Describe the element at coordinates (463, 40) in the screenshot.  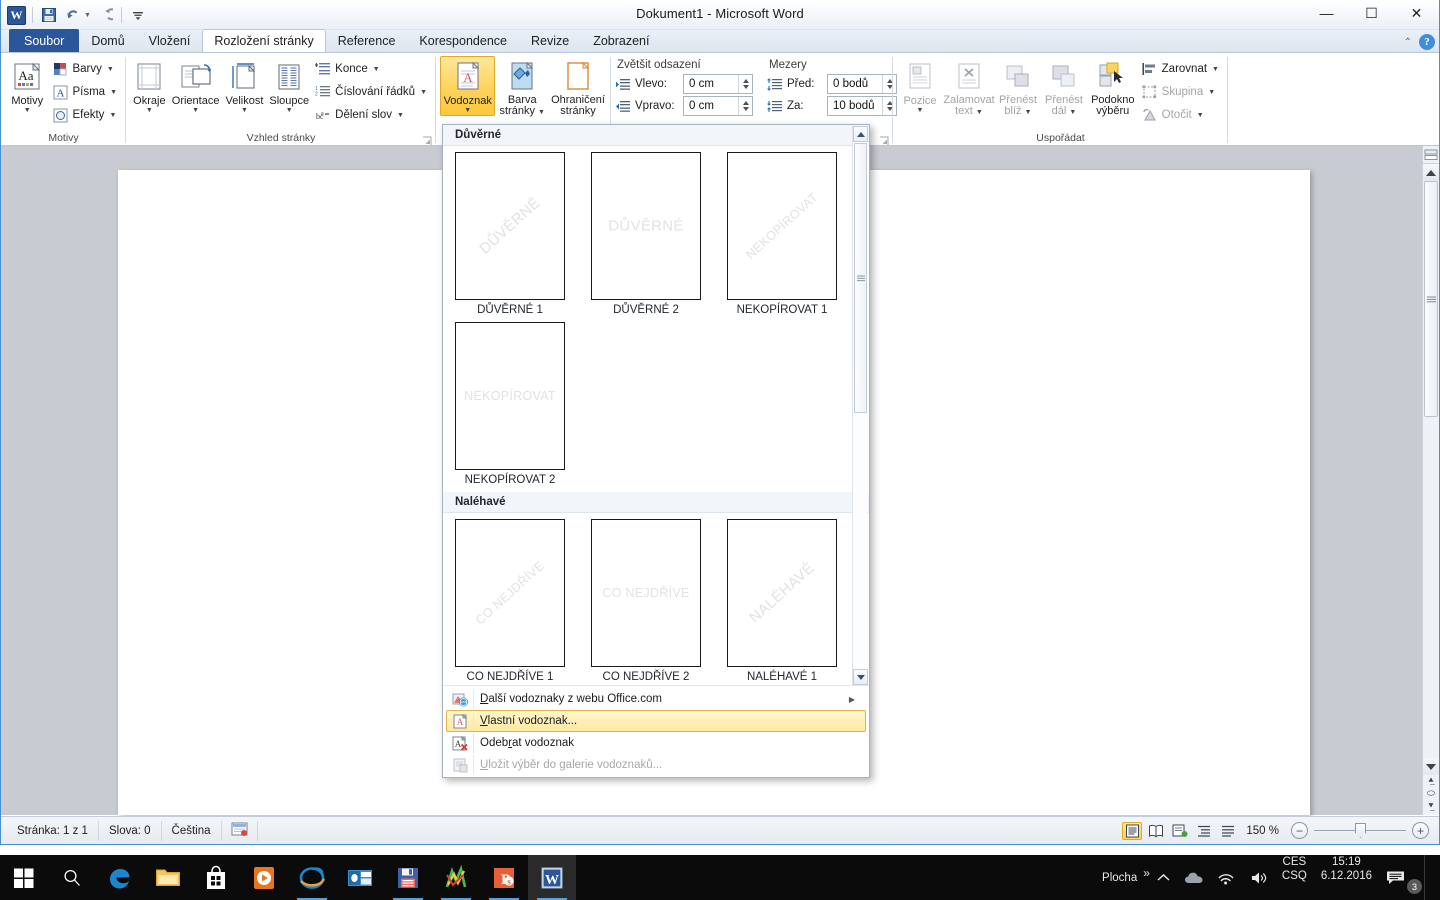
I see `tab-korespondence: Korespondence` at that location.